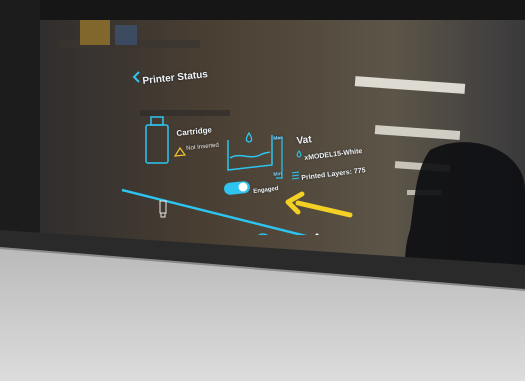 The image size is (525, 381). Describe the element at coordinates (304, 140) in the screenshot. I see `vat-label: Vat` at that location.